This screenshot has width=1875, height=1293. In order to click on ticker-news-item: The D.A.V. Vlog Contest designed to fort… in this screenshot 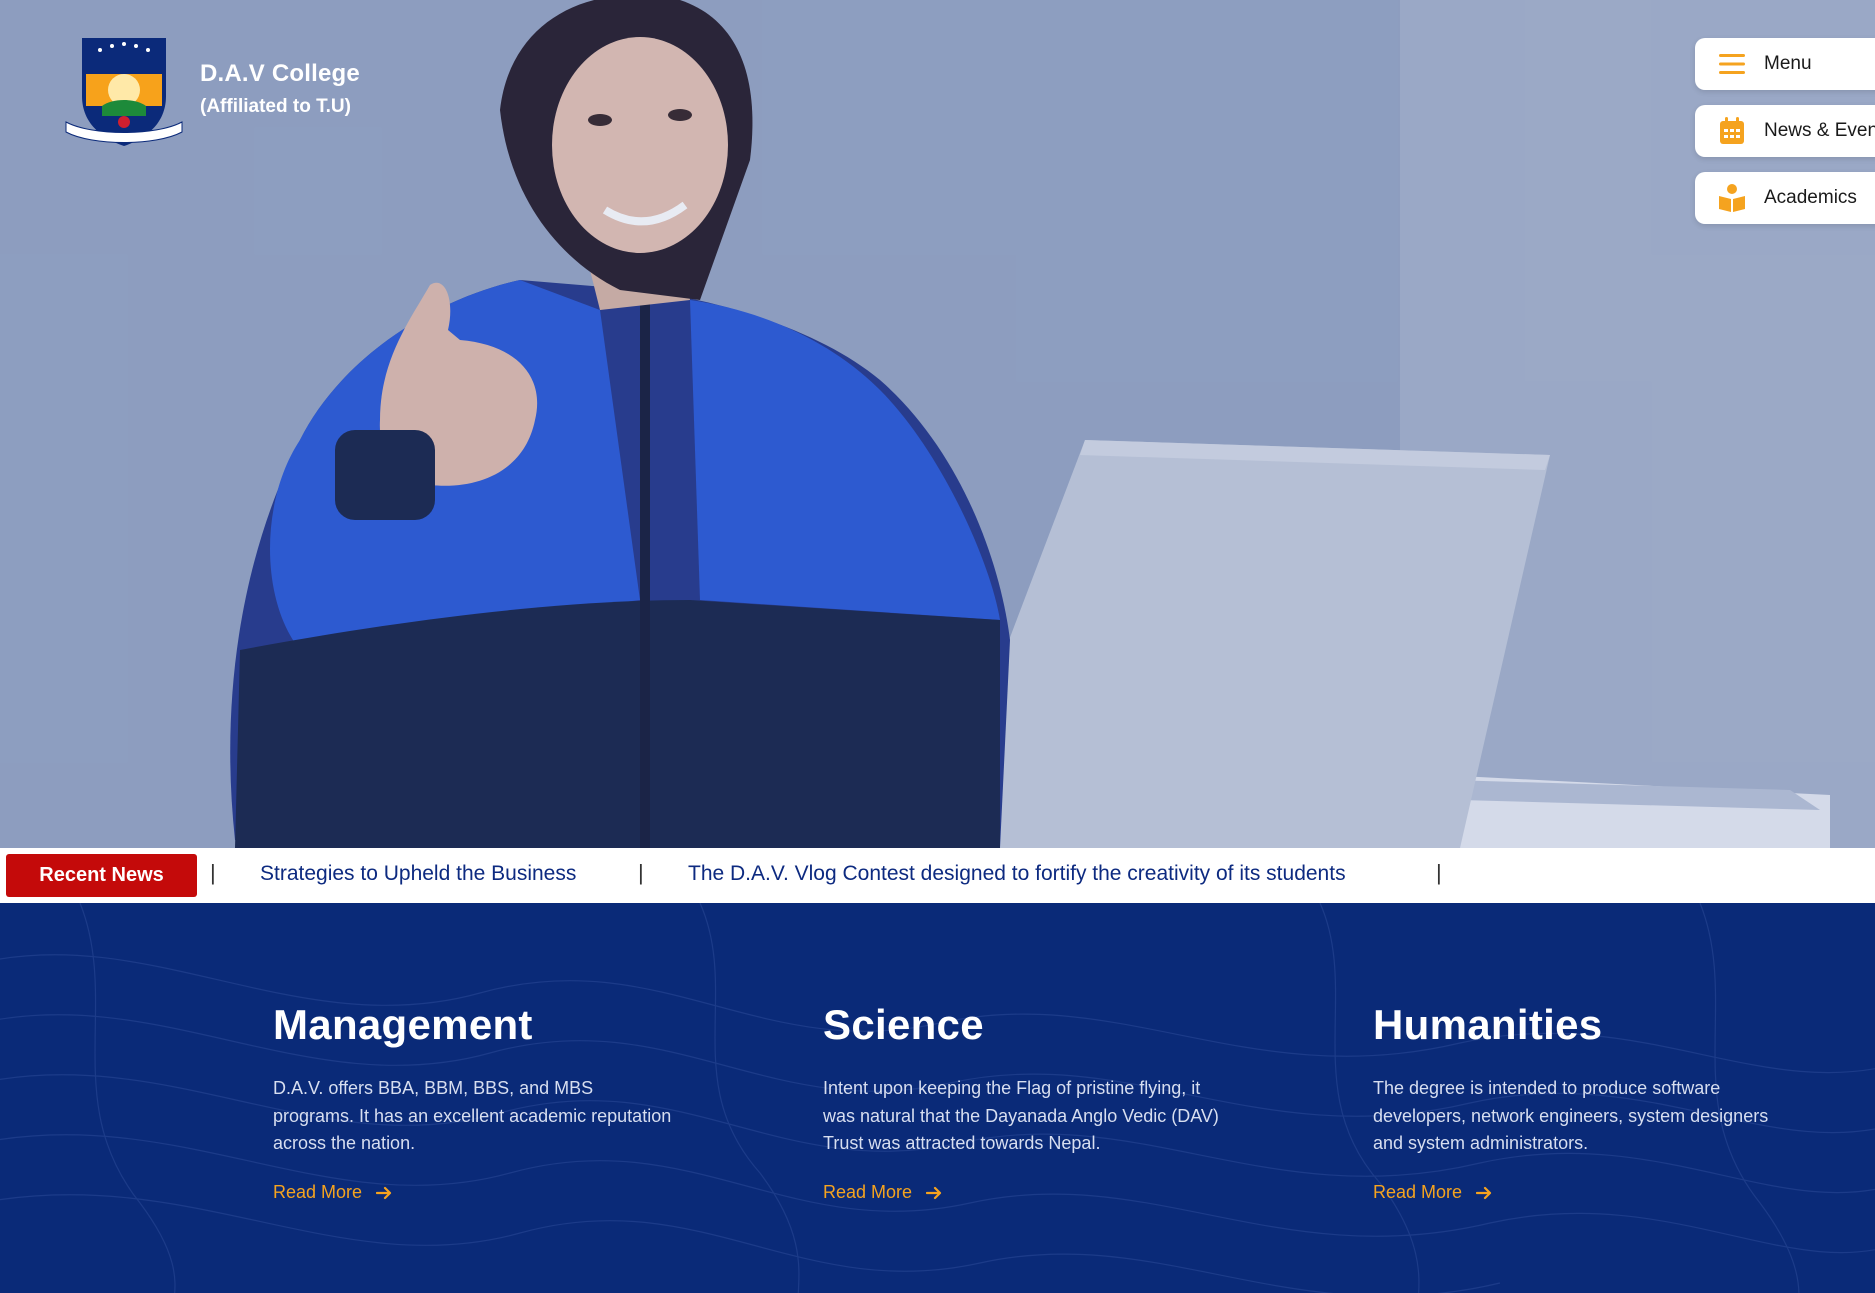, I will do `click(1017, 874)`.